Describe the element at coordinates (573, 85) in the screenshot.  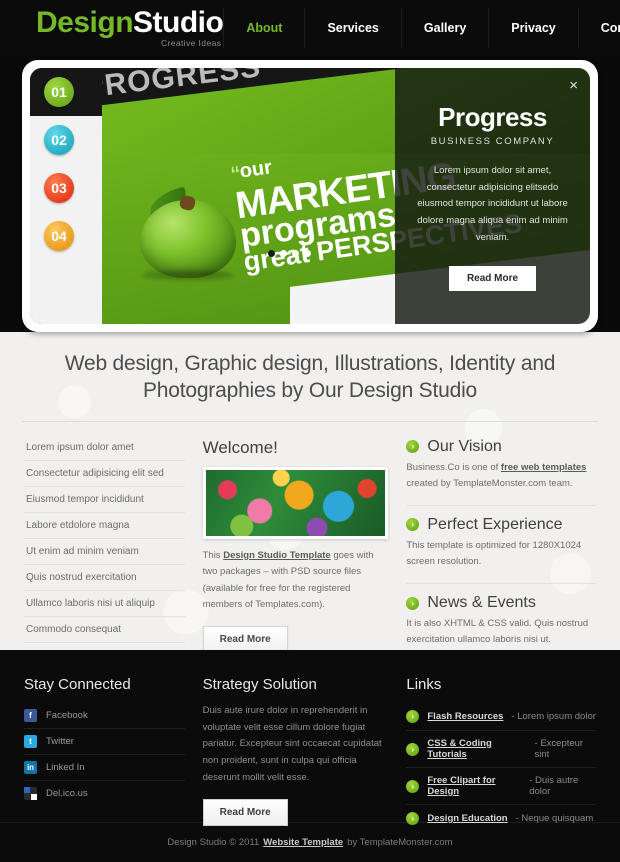
I see `close-icon: ×` at that location.